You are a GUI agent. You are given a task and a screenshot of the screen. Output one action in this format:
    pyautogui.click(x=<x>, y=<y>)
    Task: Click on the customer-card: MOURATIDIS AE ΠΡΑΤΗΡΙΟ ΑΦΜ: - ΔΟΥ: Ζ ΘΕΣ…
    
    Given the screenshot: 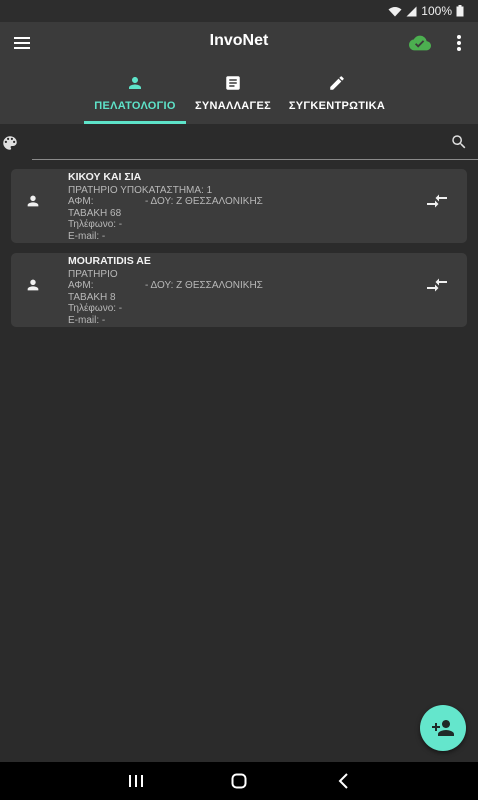 What is the action you would take?
    pyautogui.click(x=239, y=290)
    